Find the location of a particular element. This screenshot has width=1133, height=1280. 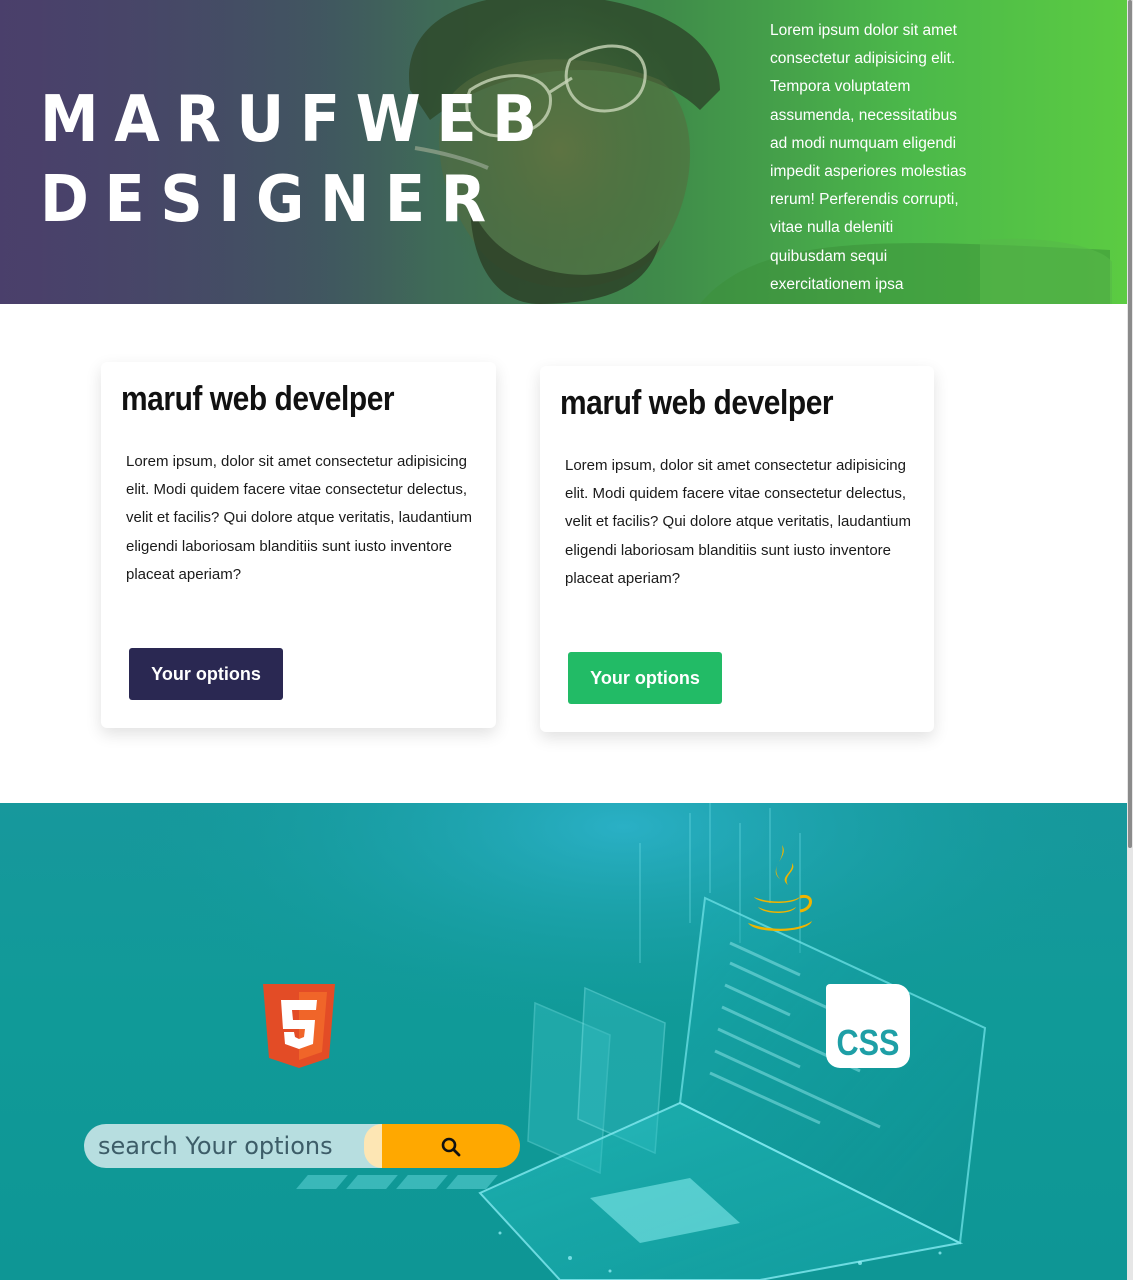

html5-icon is located at coordinates (299, 1026).